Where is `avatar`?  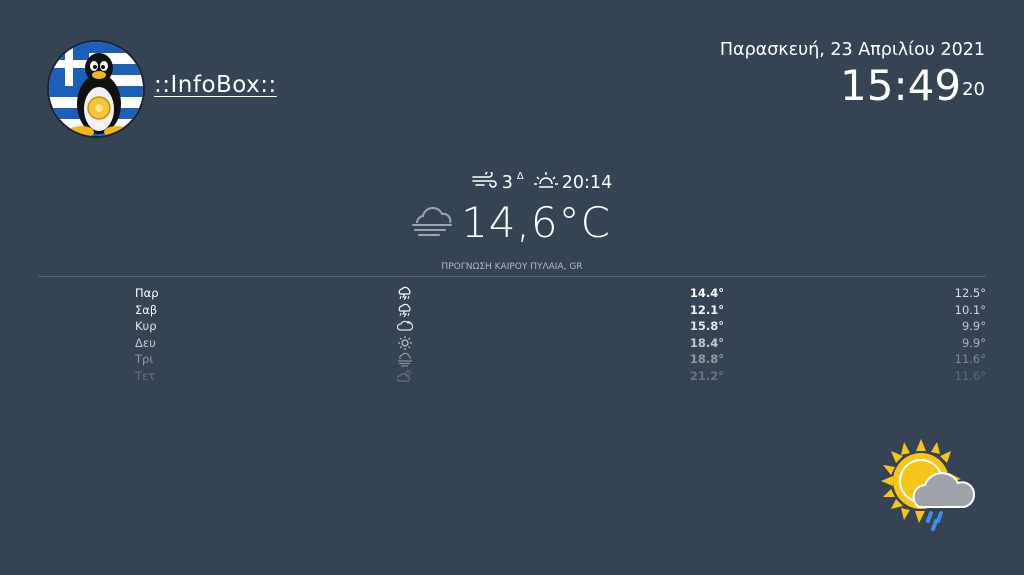 avatar is located at coordinates (96, 89).